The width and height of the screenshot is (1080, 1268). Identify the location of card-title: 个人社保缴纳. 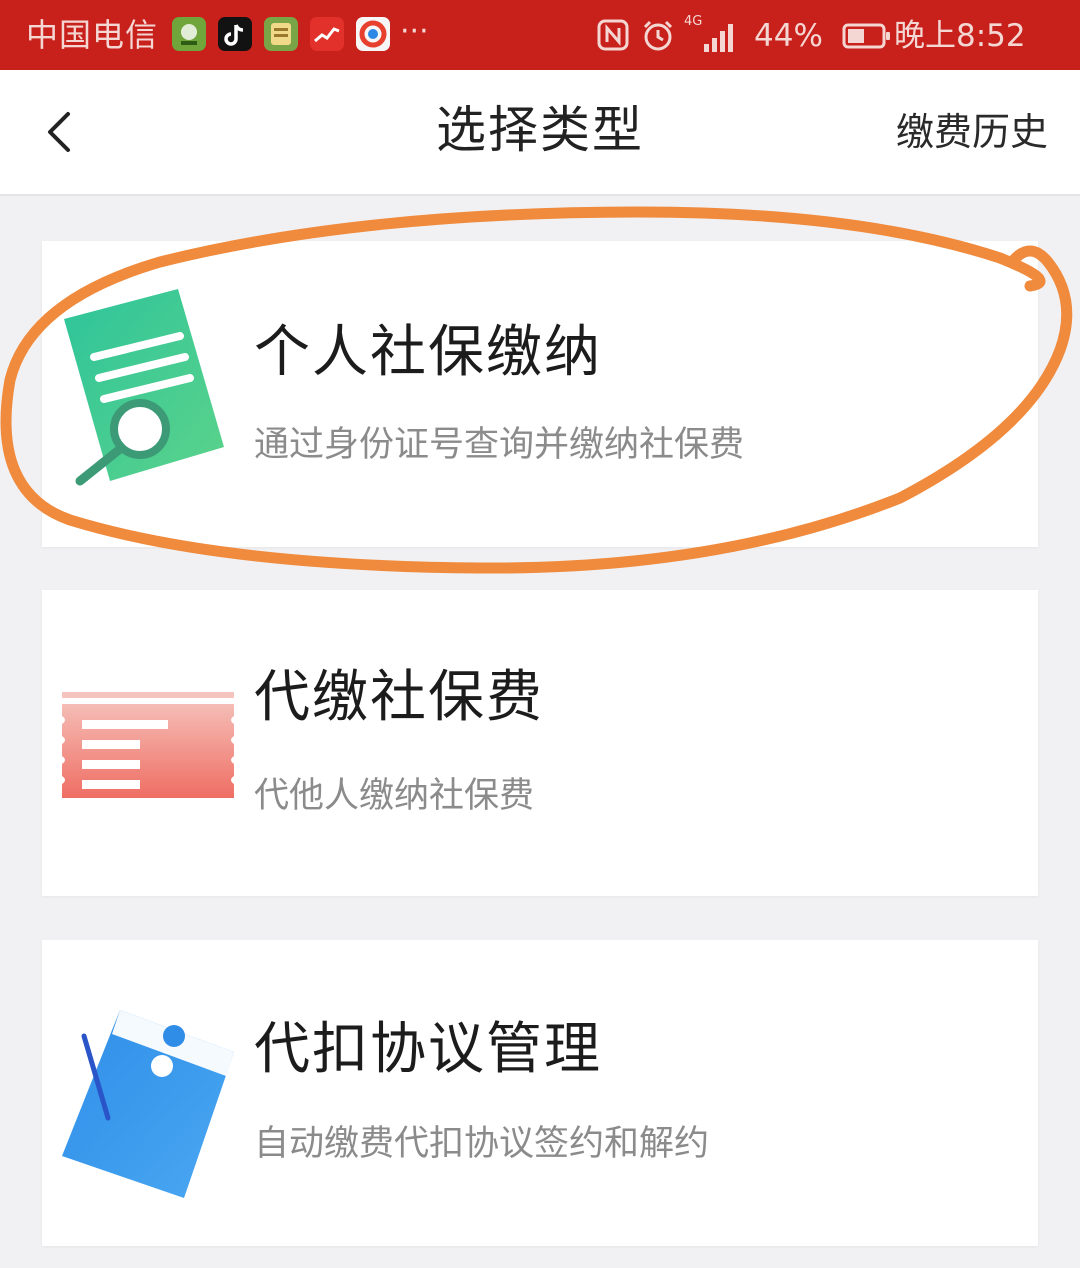
(428, 352).